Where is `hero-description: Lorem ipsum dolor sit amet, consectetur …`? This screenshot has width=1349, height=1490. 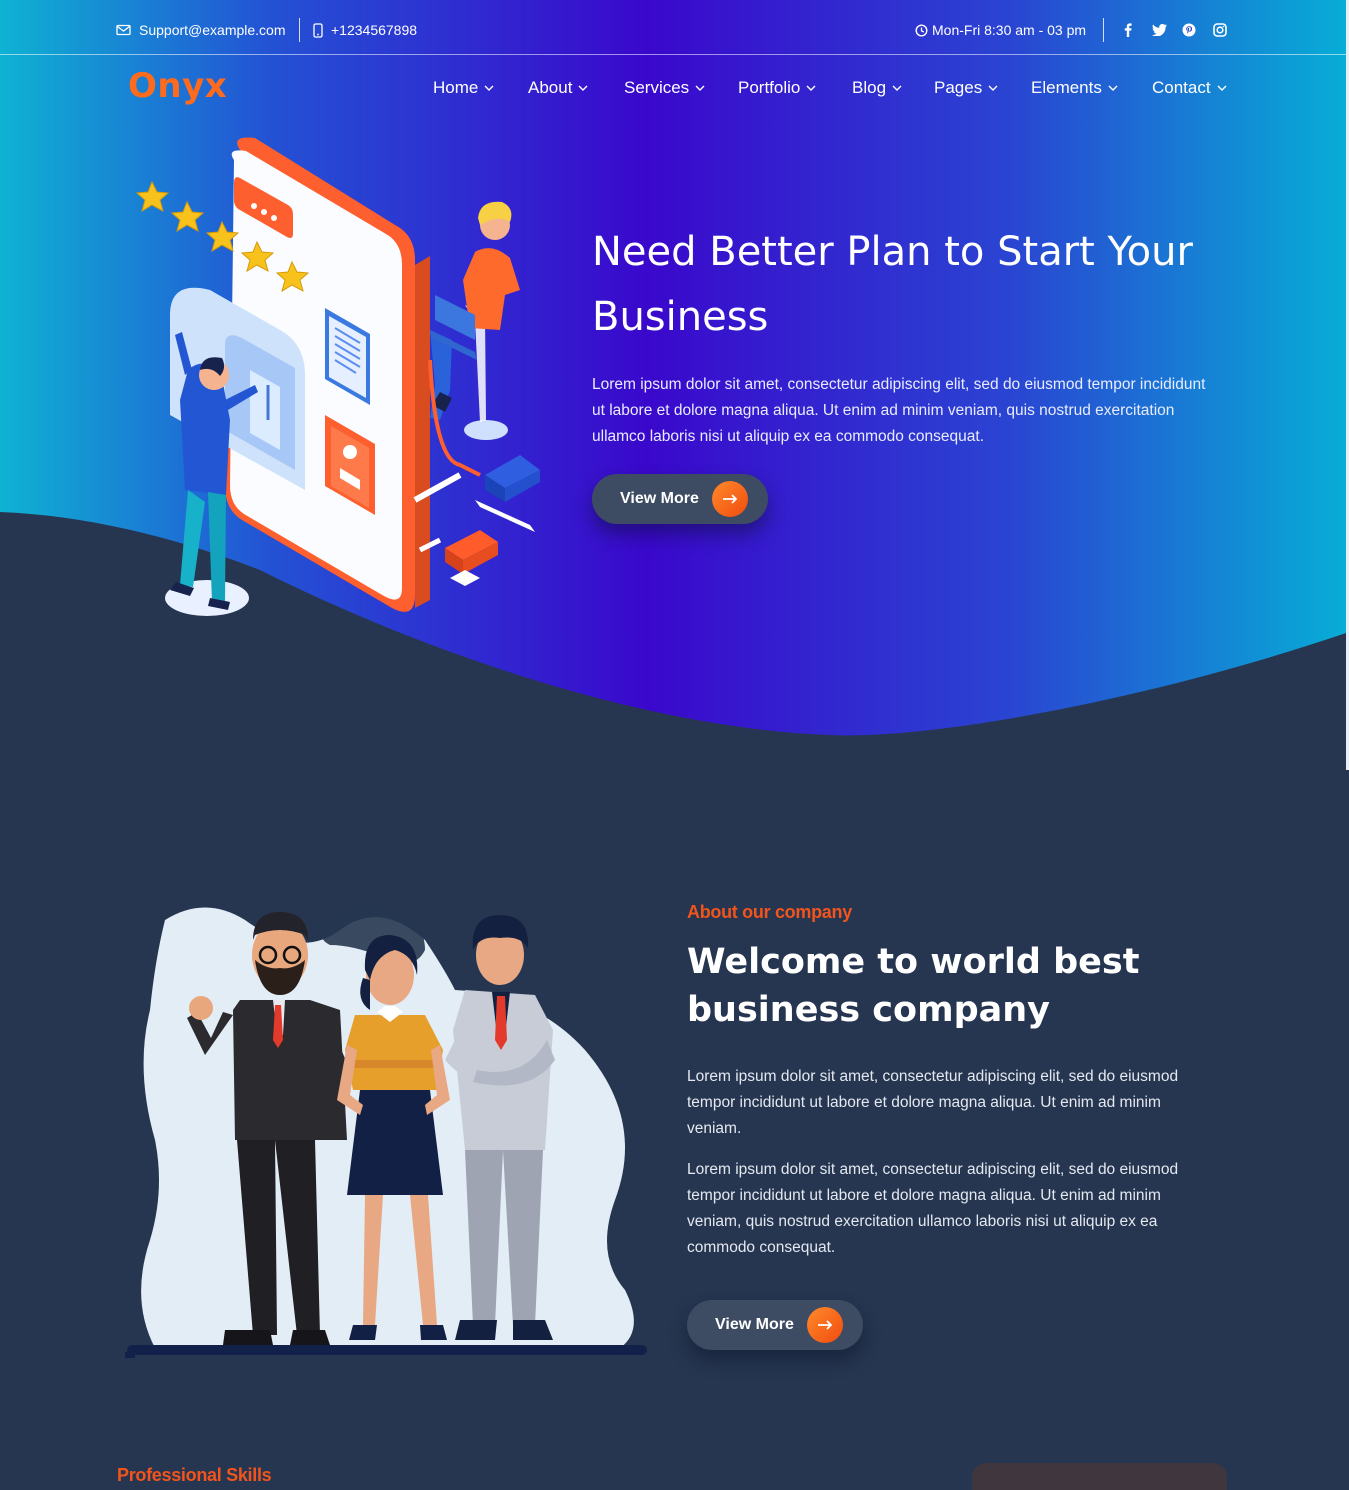
hero-description: Lorem ipsum dolor sit amet, consectetur … is located at coordinates (899, 410).